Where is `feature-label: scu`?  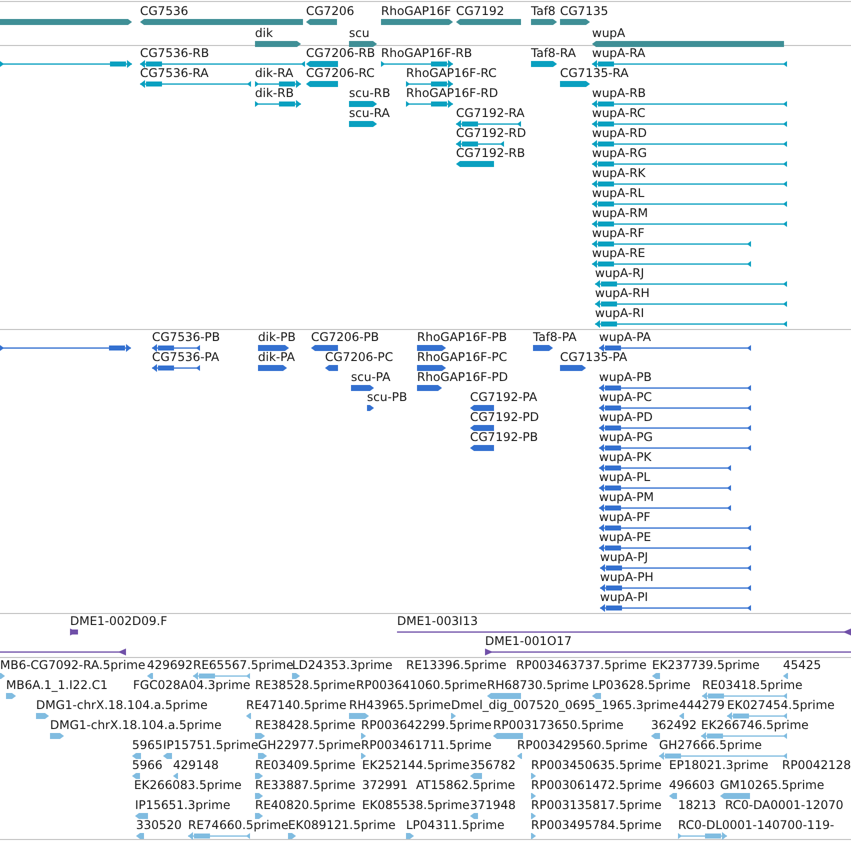 feature-label: scu is located at coordinates (359, 33).